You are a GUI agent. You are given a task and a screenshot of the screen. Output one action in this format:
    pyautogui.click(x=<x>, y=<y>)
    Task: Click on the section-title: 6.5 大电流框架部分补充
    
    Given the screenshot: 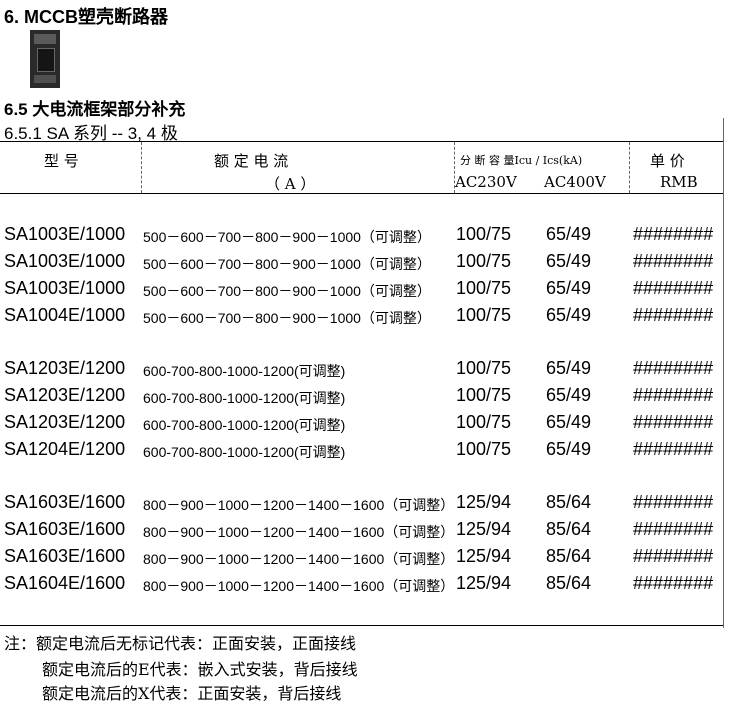 What is the action you would take?
    pyautogui.click(x=95, y=109)
    